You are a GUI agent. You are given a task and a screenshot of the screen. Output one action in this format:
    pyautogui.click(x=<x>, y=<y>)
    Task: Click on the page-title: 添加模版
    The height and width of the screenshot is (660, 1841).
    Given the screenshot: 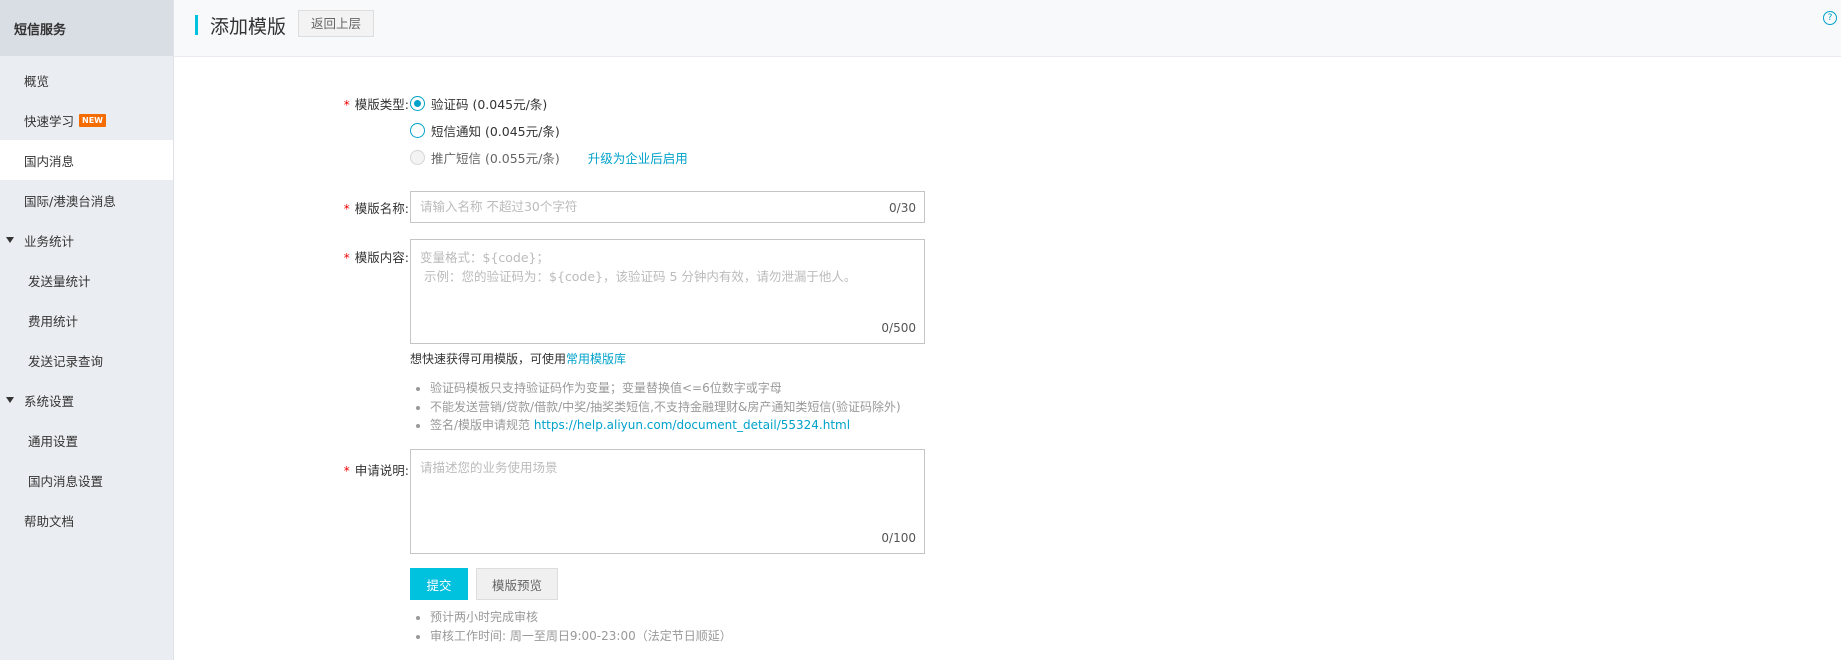 What is the action you would take?
    pyautogui.click(x=248, y=27)
    